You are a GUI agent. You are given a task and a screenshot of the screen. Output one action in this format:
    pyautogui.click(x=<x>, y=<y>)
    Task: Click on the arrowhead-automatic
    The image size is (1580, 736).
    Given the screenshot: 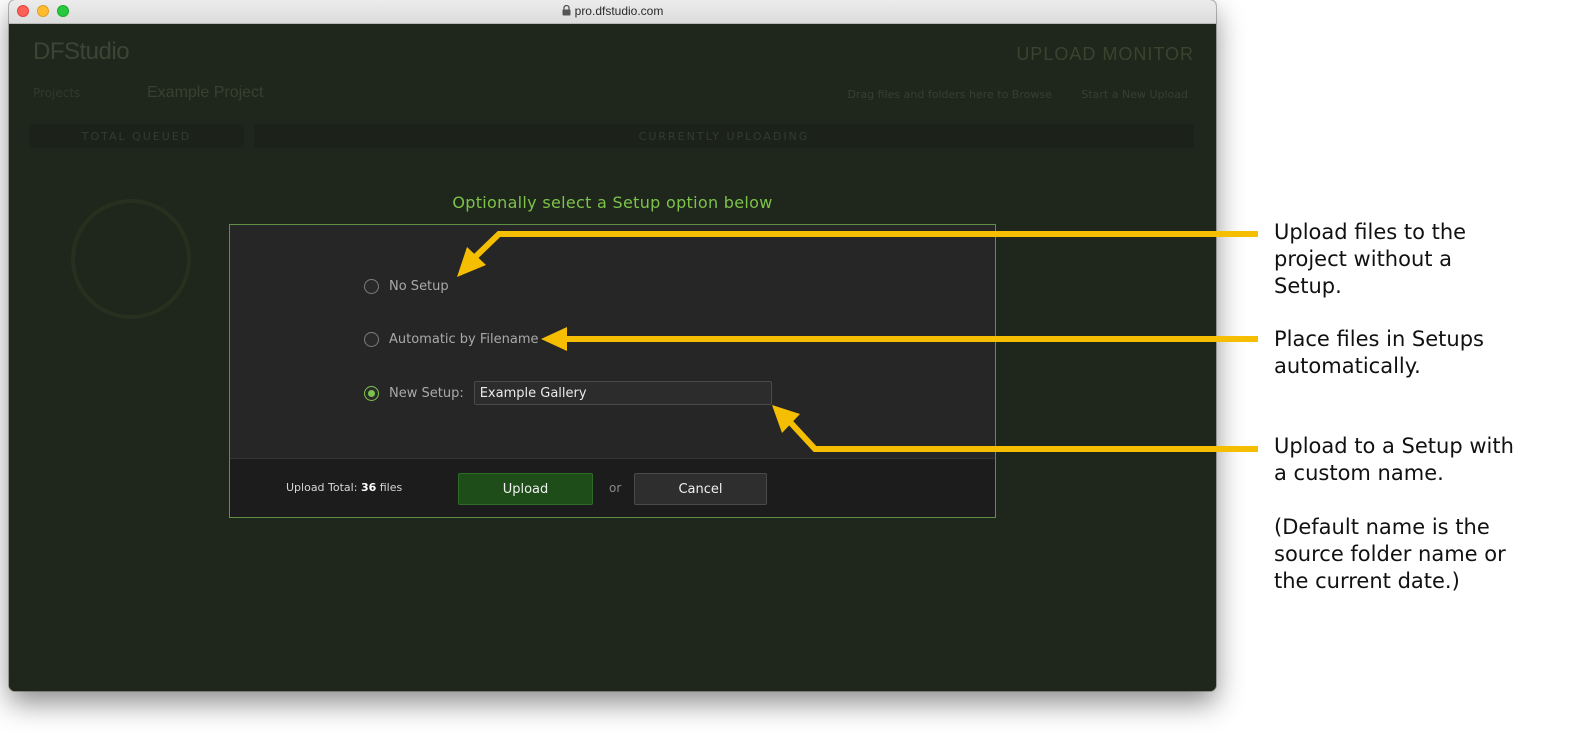 What is the action you would take?
    pyautogui.click(x=554, y=339)
    